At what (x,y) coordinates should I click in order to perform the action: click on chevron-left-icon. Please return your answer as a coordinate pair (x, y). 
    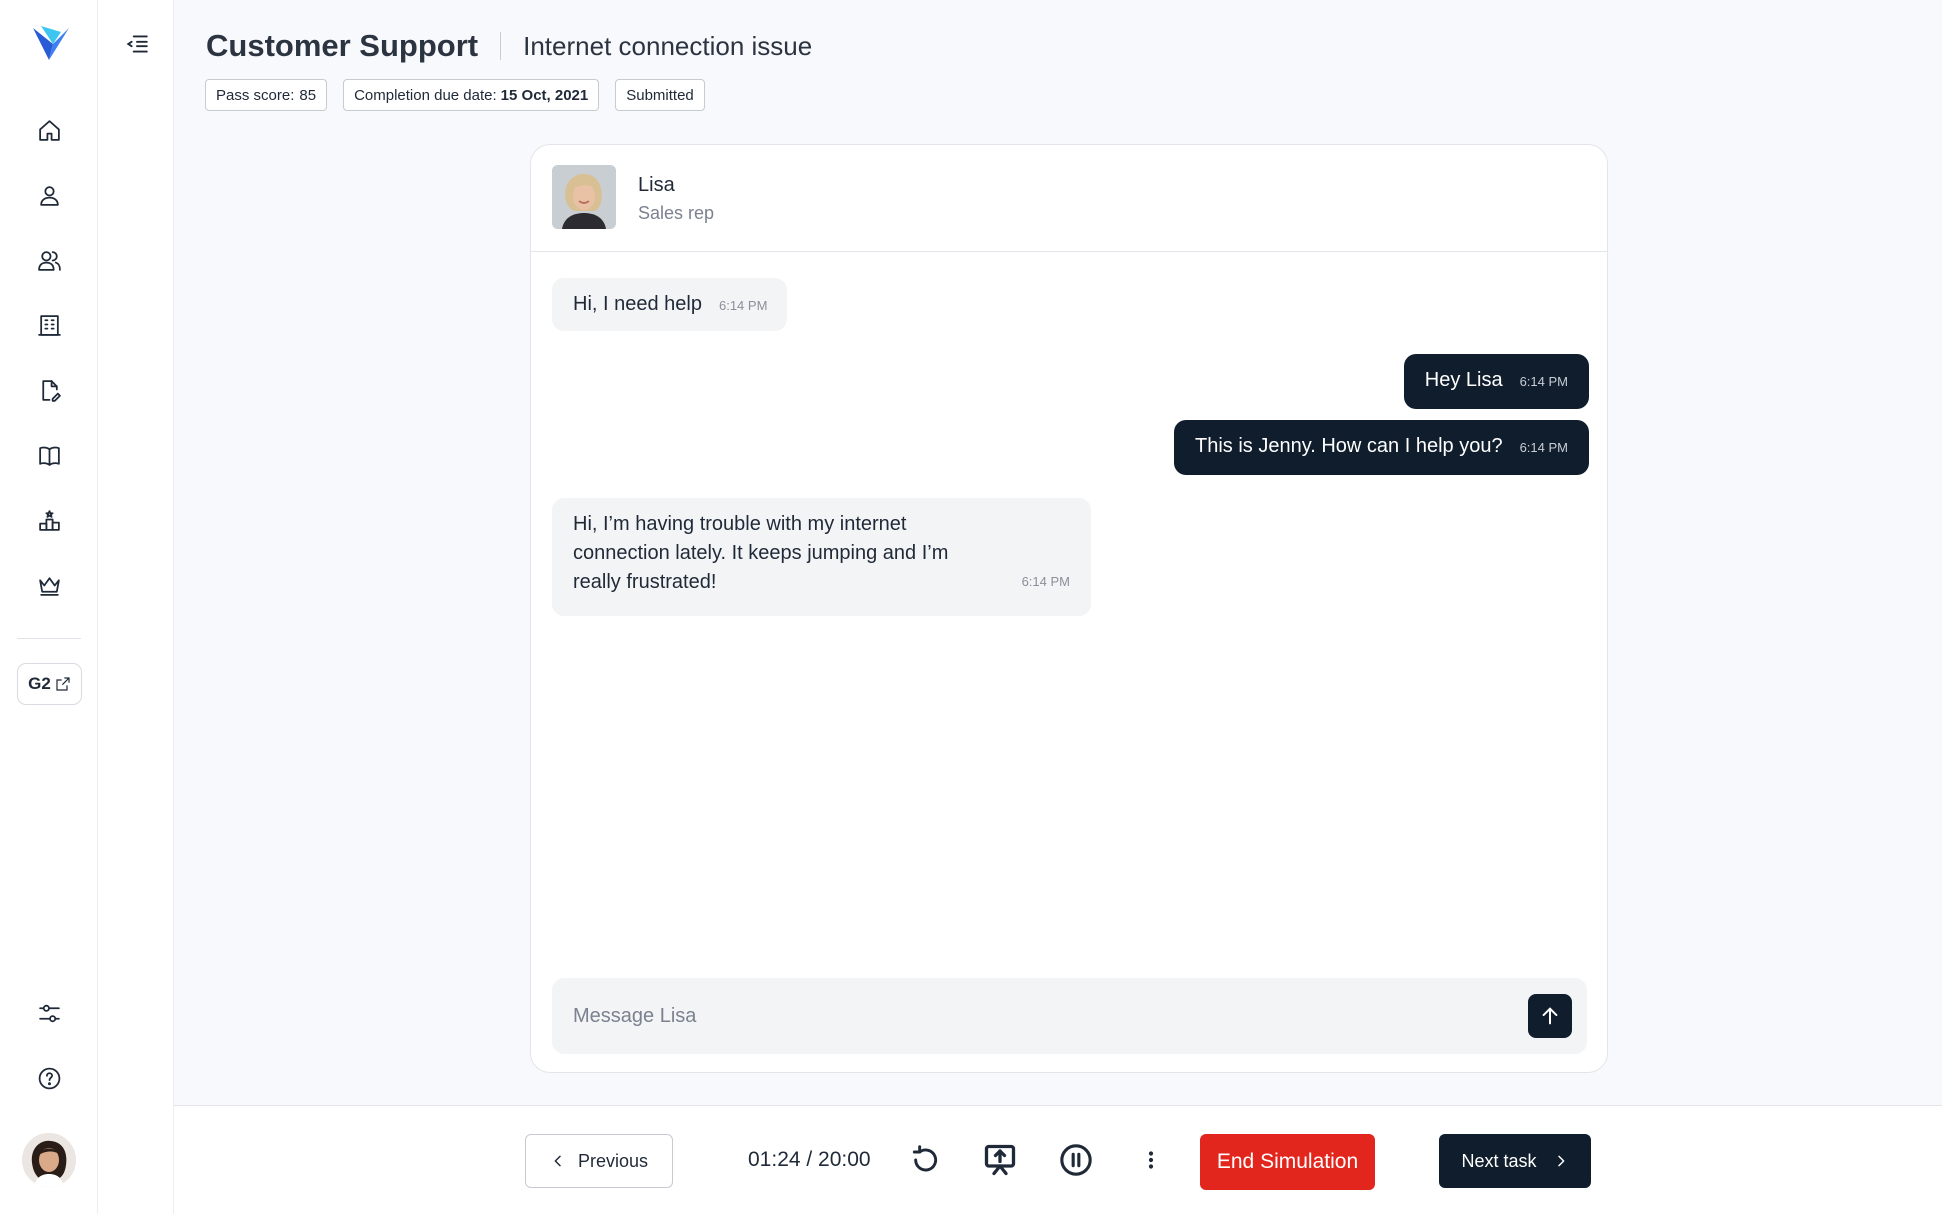
    Looking at the image, I should click on (557, 1161).